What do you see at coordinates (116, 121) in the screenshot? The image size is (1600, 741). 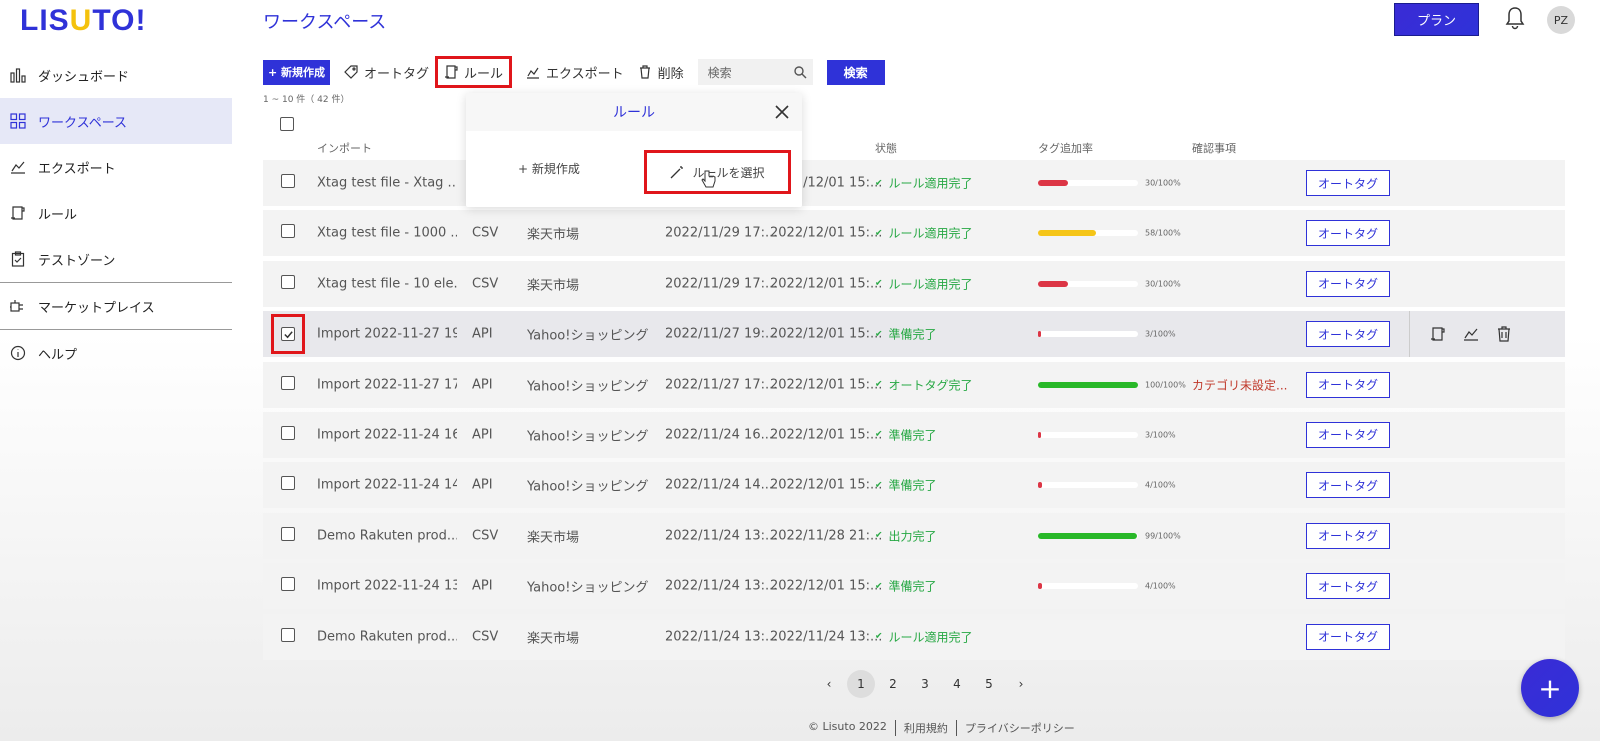 I see `sidebar-item-workspace: ワークスペース` at bounding box center [116, 121].